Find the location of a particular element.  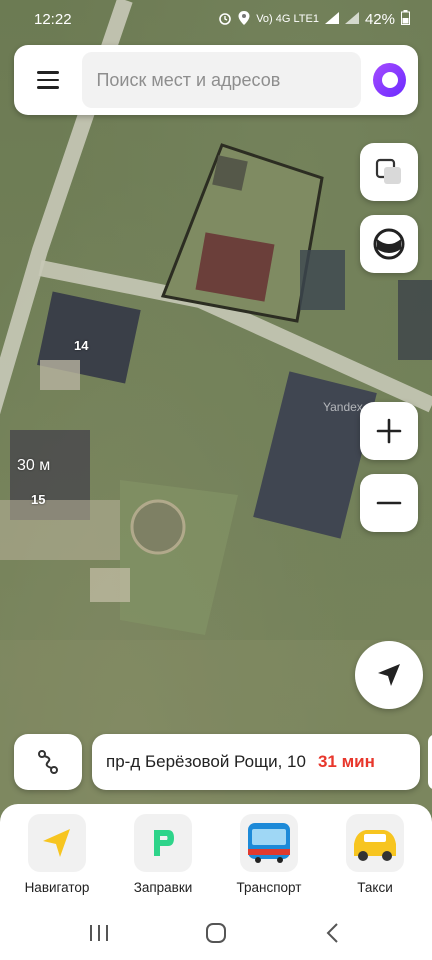

next-card-peek is located at coordinates (430, 762).